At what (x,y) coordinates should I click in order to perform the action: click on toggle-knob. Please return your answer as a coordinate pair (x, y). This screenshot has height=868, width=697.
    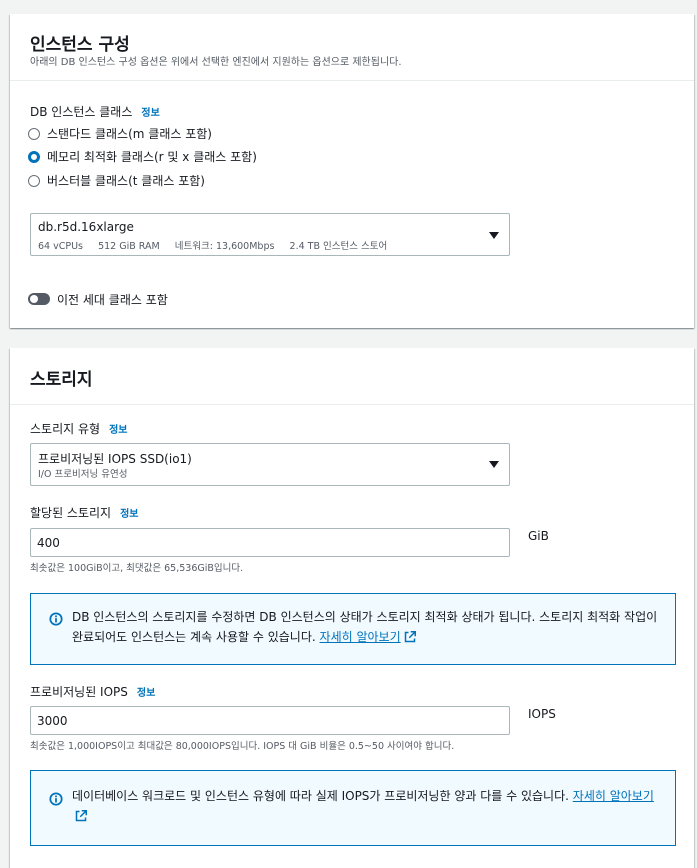
    Looking at the image, I should click on (34, 299).